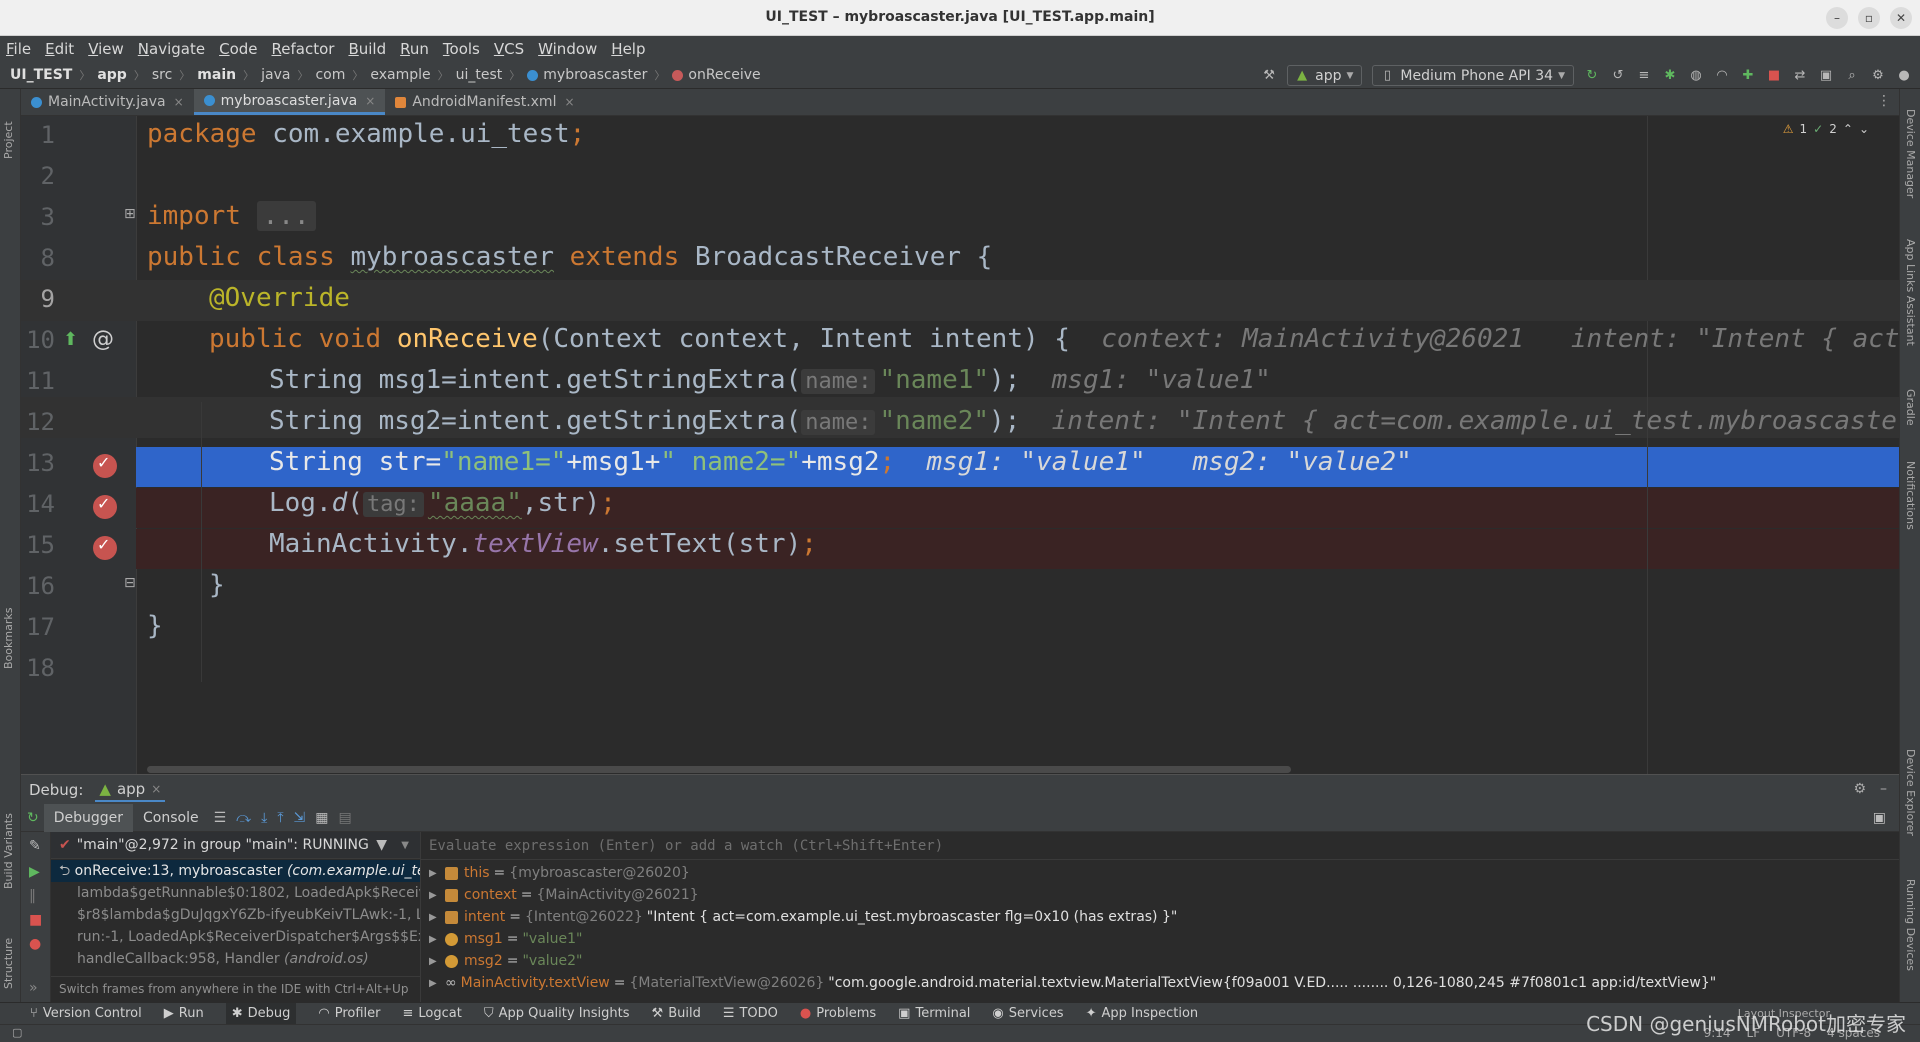 The height and width of the screenshot is (1042, 1920). Describe the element at coordinates (106, 49) in the screenshot. I see `menu-view: View` at that location.